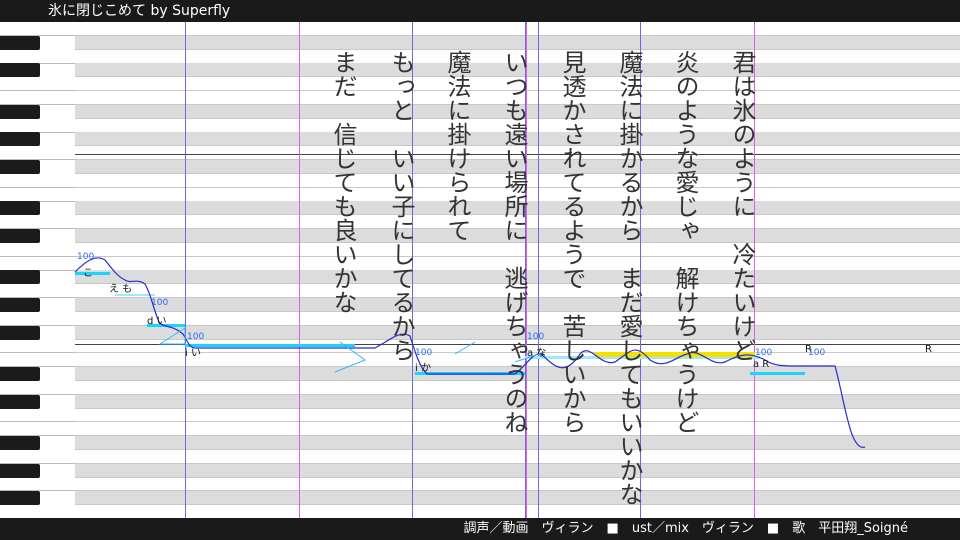 This screenshot has width=960, height=540. I want to click on lyric-line: 魔法に掛けられて, so click(457, 146).